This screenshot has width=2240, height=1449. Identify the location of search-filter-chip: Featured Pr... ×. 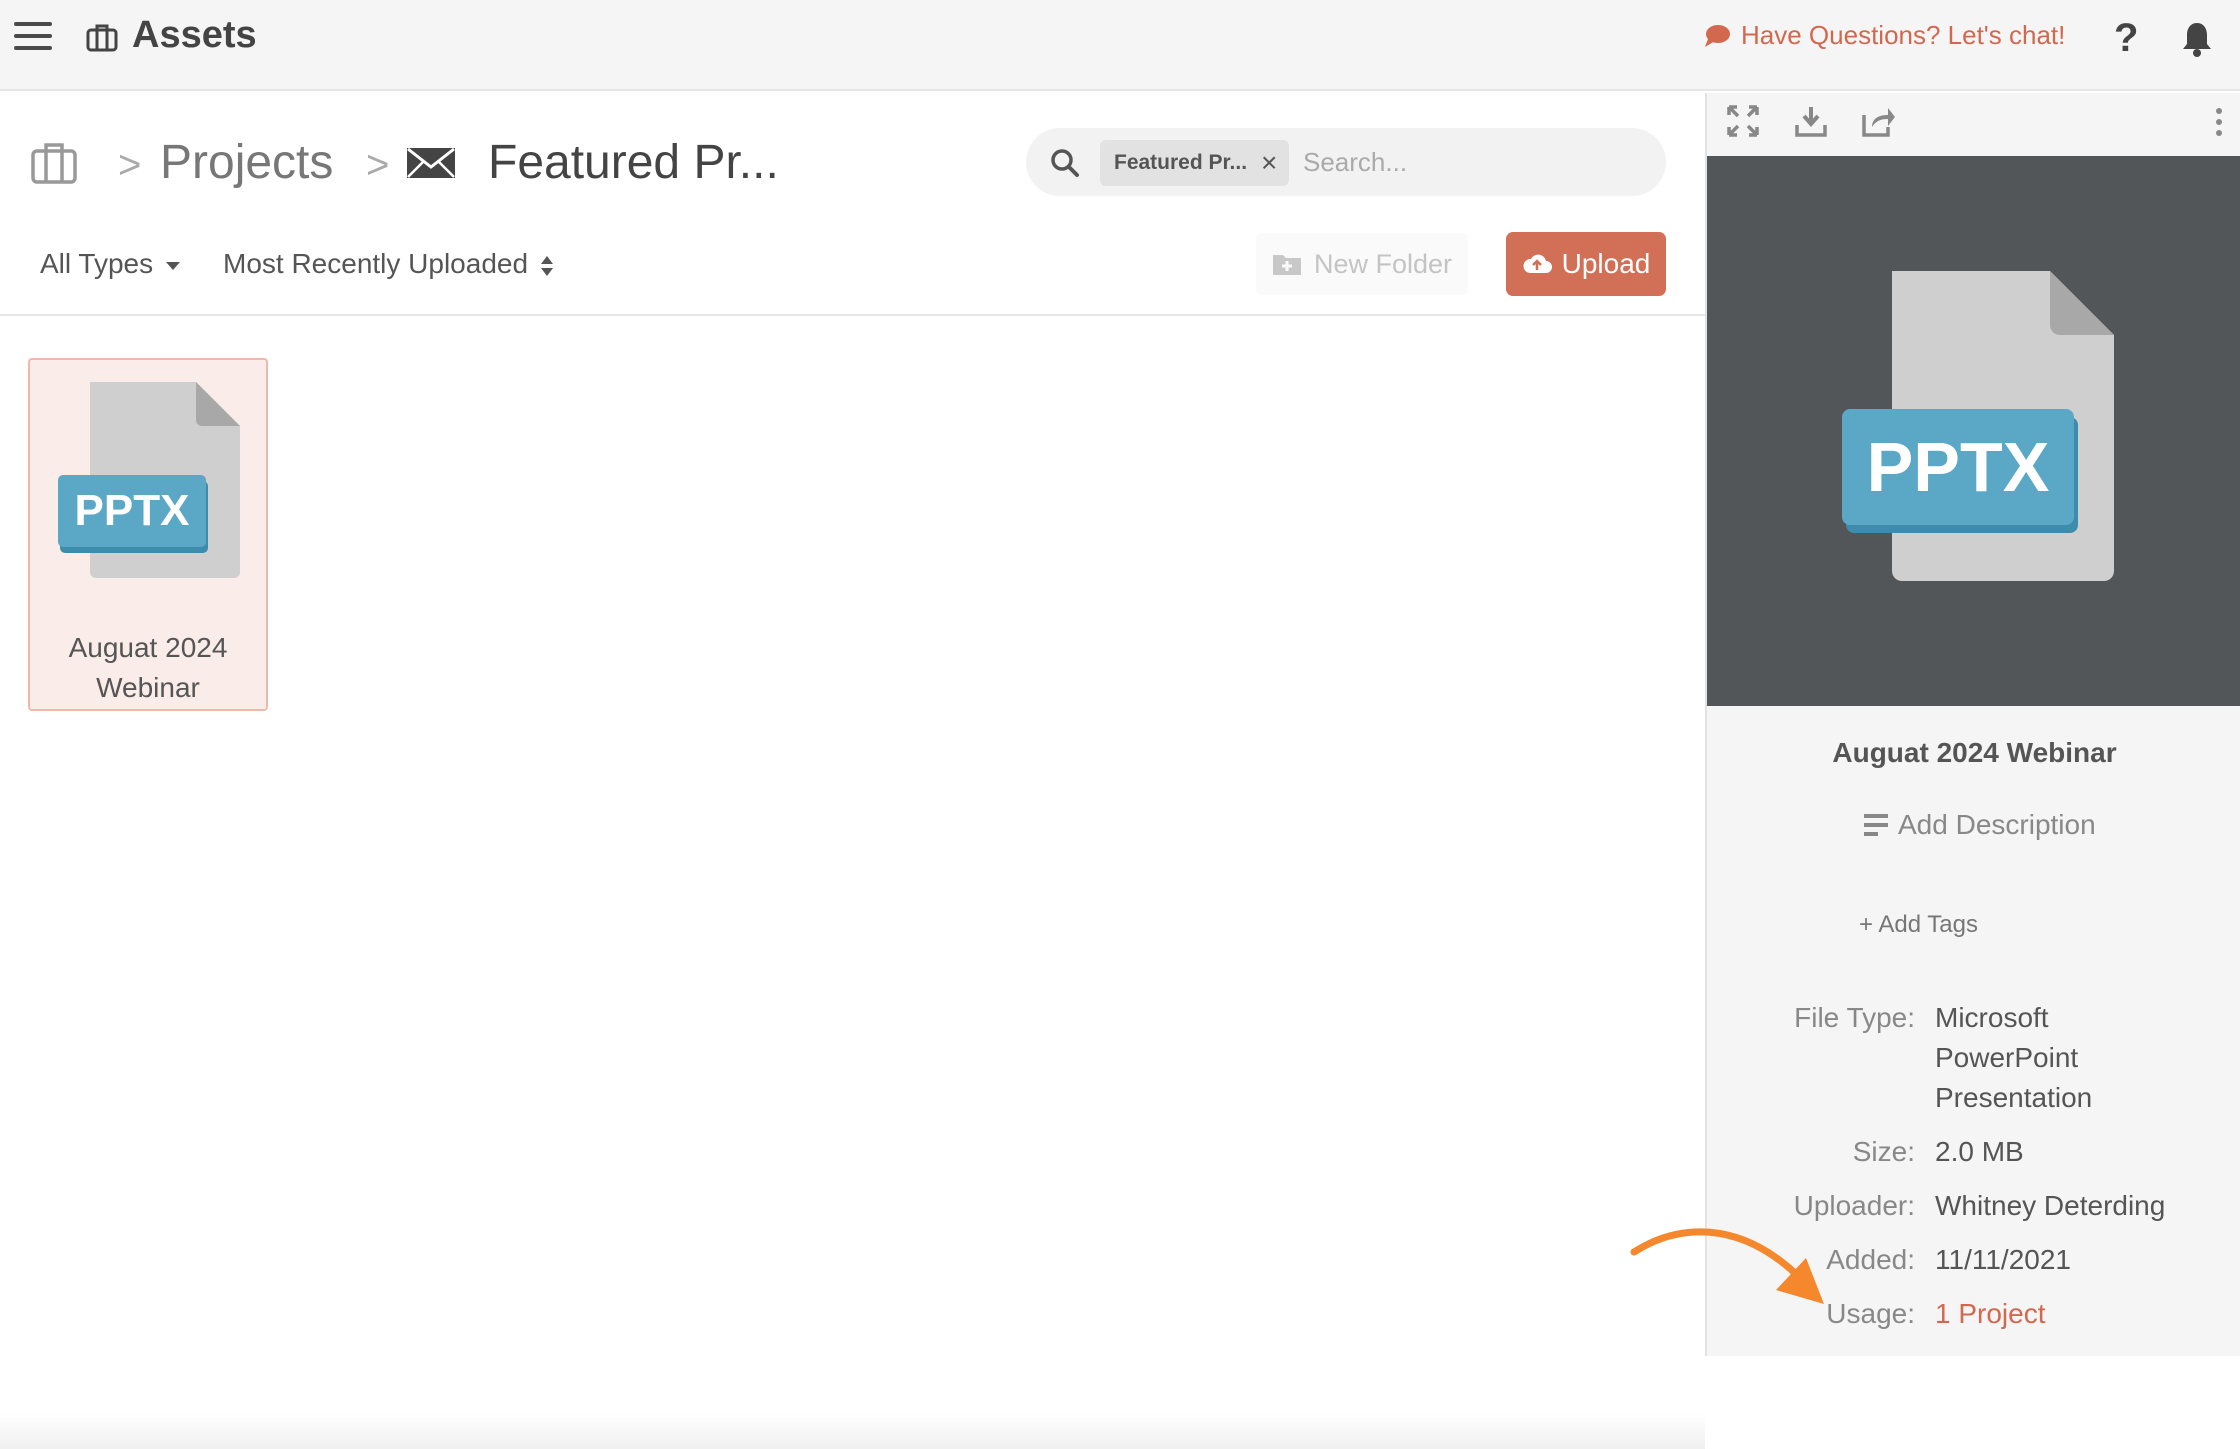
(1195, 163).